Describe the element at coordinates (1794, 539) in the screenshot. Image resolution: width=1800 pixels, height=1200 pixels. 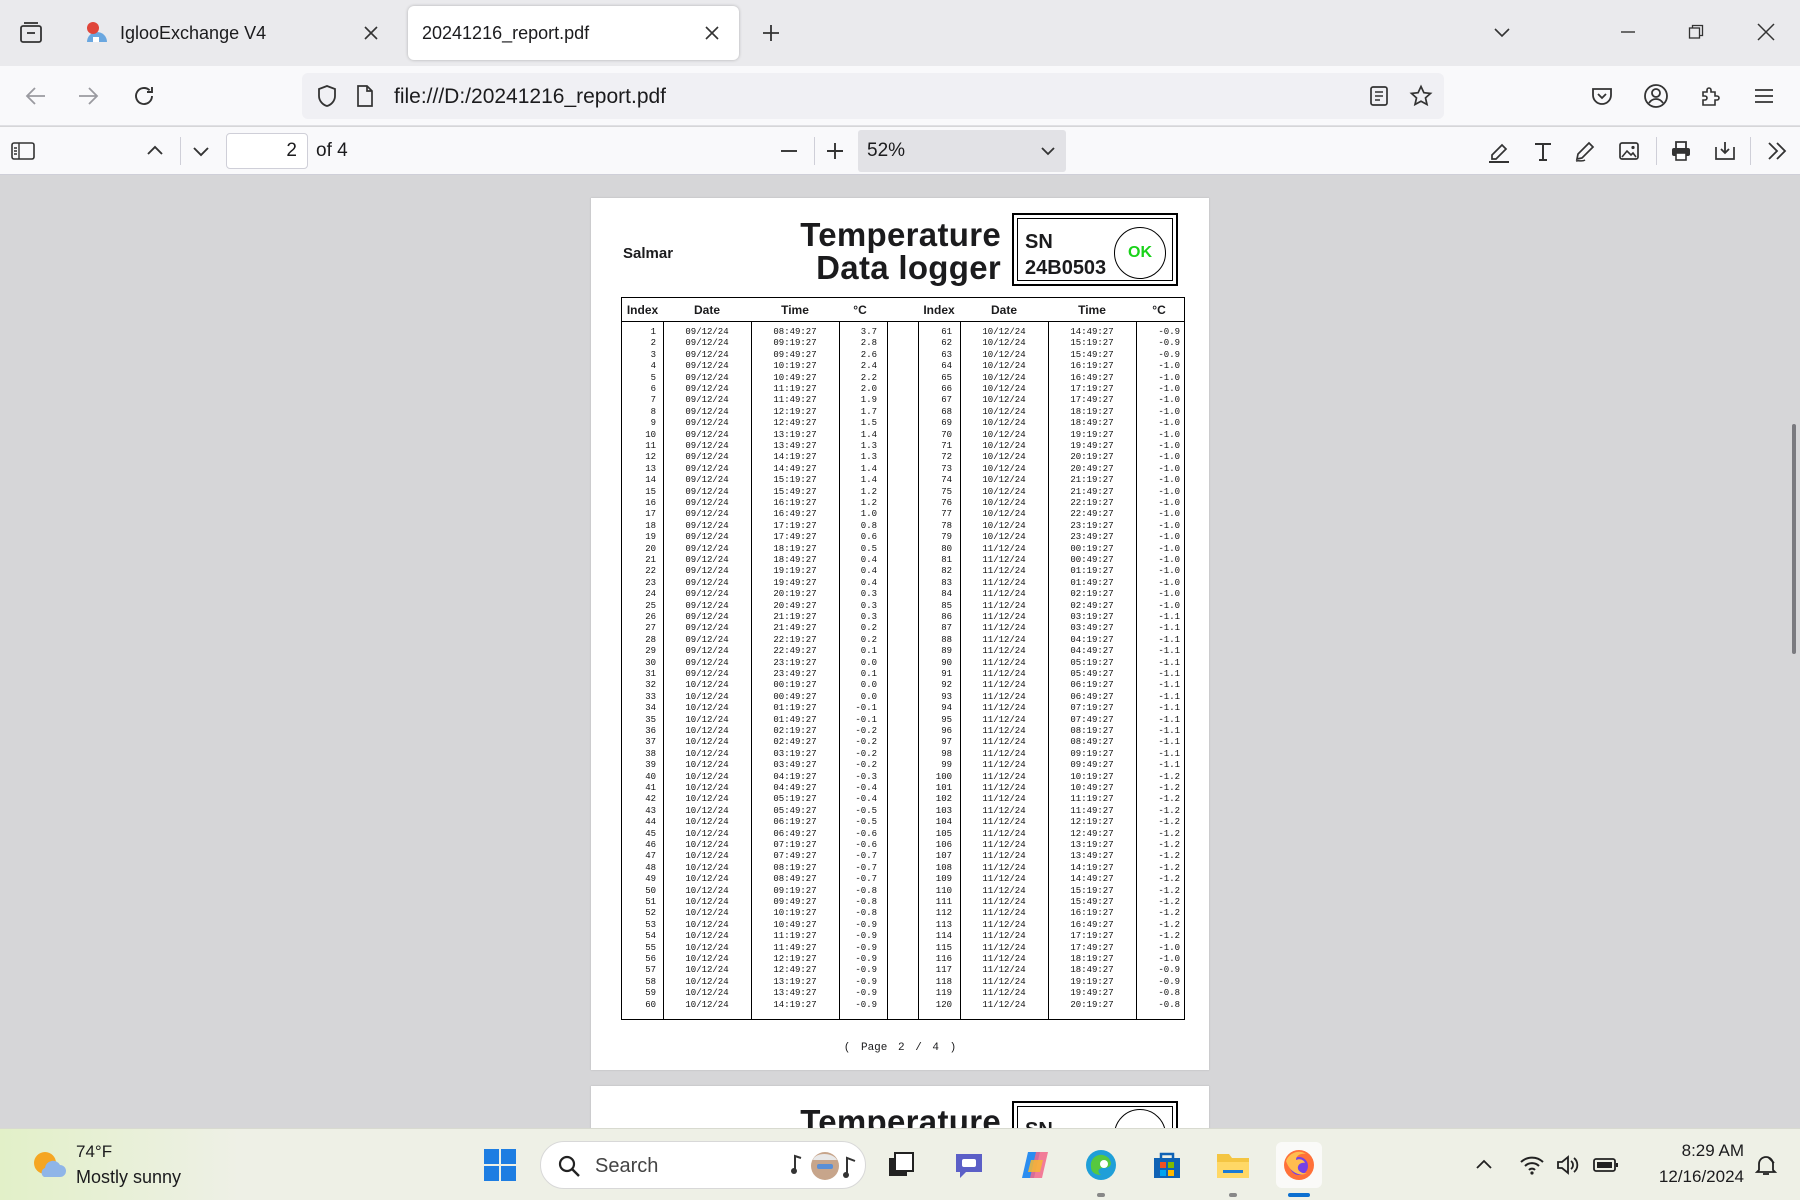
I see `vertical-scrollbar` at that location.